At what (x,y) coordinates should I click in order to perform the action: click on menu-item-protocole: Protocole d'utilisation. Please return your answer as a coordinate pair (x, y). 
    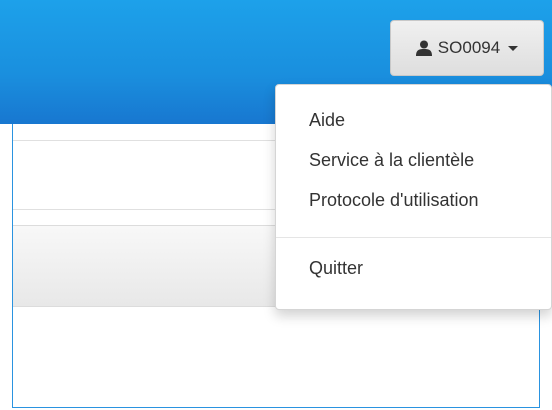
    Looking at the image, I should click on (413, 200).